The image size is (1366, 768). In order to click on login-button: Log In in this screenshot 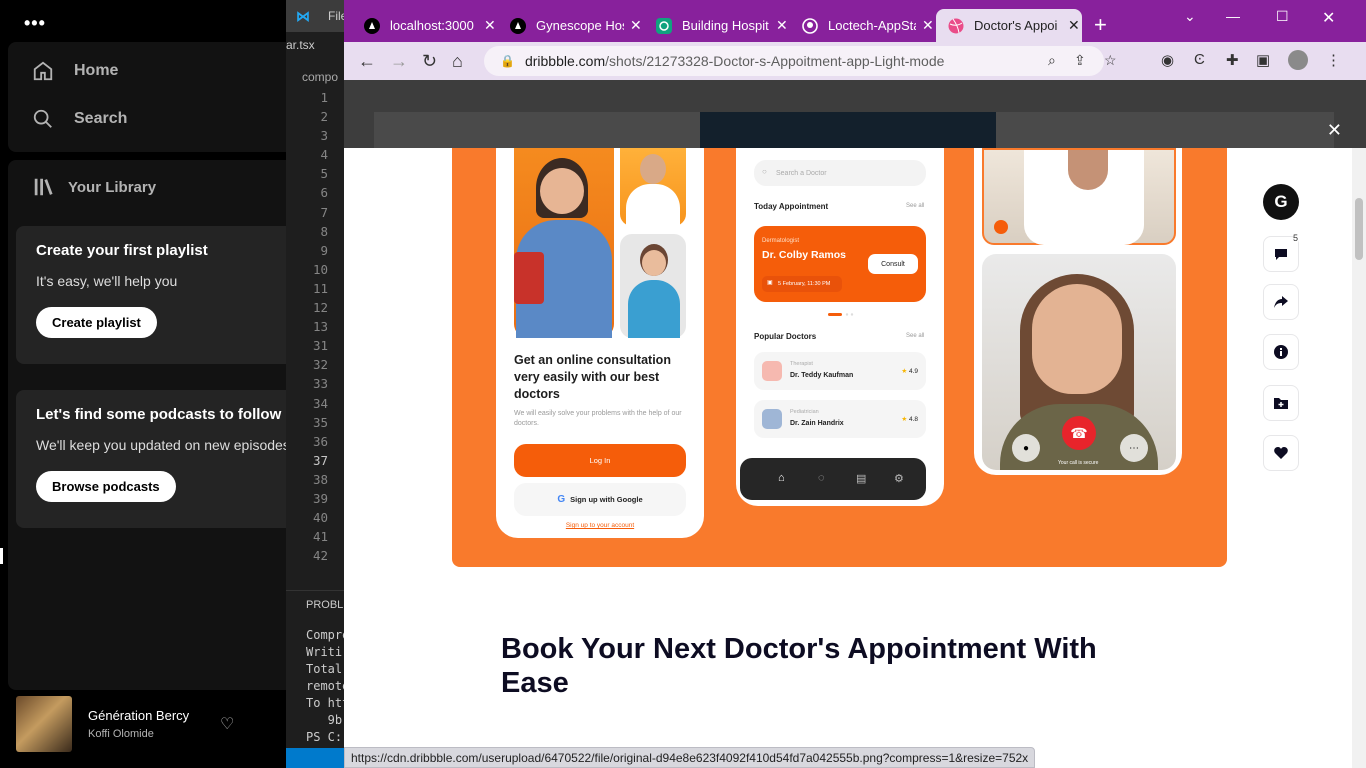, I will do `click(600, 460)`.